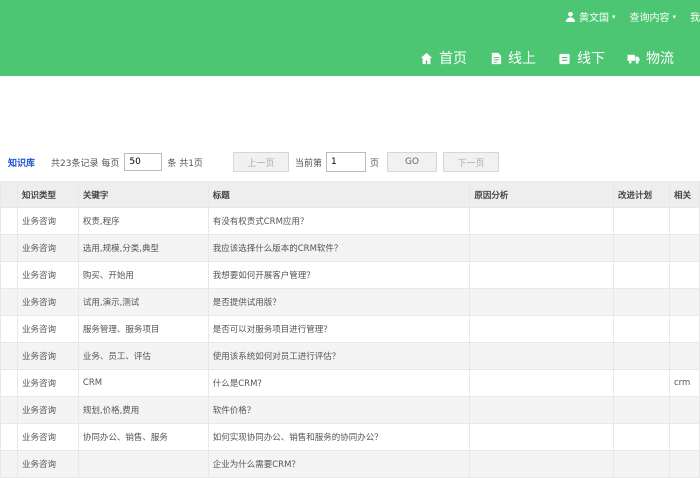 The image size is (700, 478). Describe the element at coordinates (9, 194) in the screenshot. I see `col-index-header` at that location.